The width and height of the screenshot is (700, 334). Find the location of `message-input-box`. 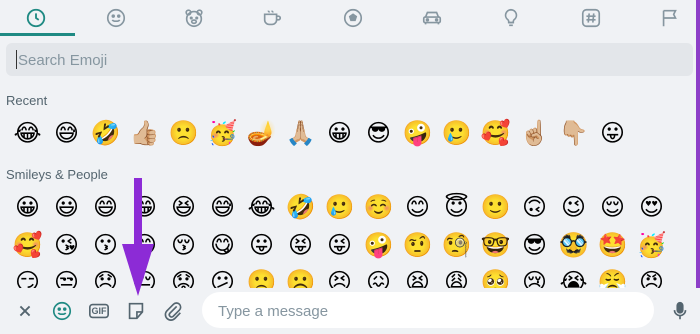

message-input-box is located at coordinates (428, 311).